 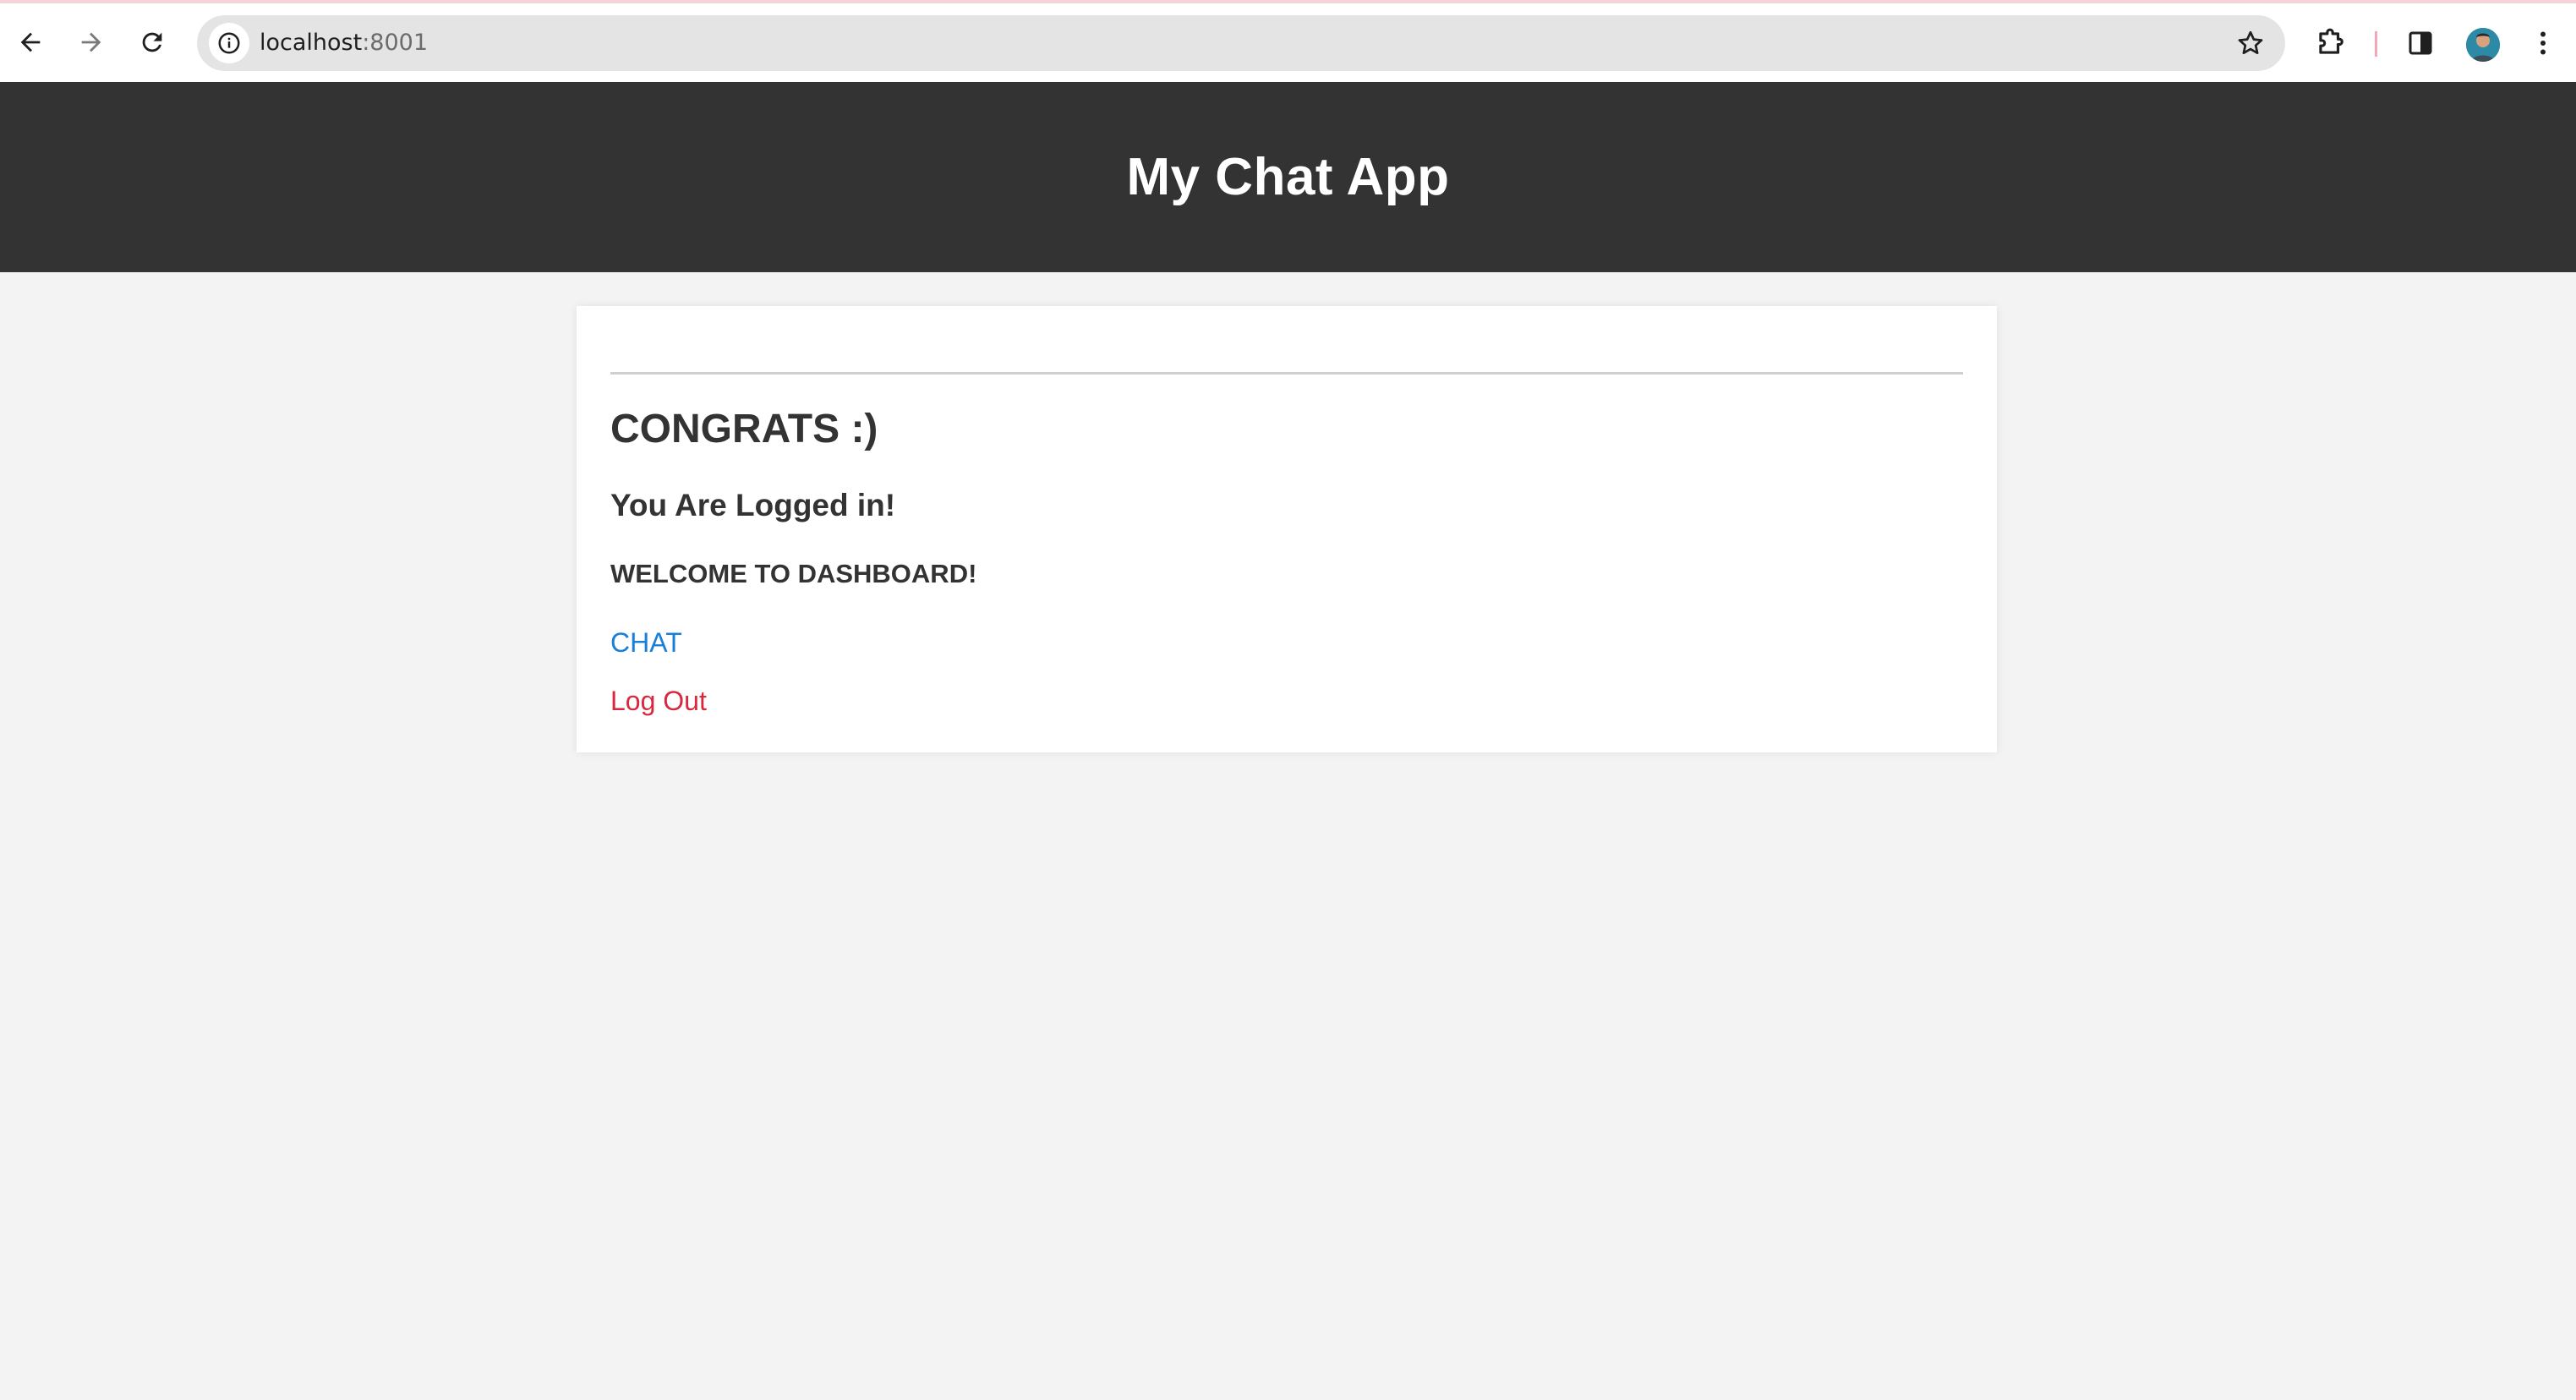 What do you see at coordinates (793, 573) in the screenshot?
I see `welcome-heading: WELCOME TO DASHBOARD!` at bounding box center [793, 573].